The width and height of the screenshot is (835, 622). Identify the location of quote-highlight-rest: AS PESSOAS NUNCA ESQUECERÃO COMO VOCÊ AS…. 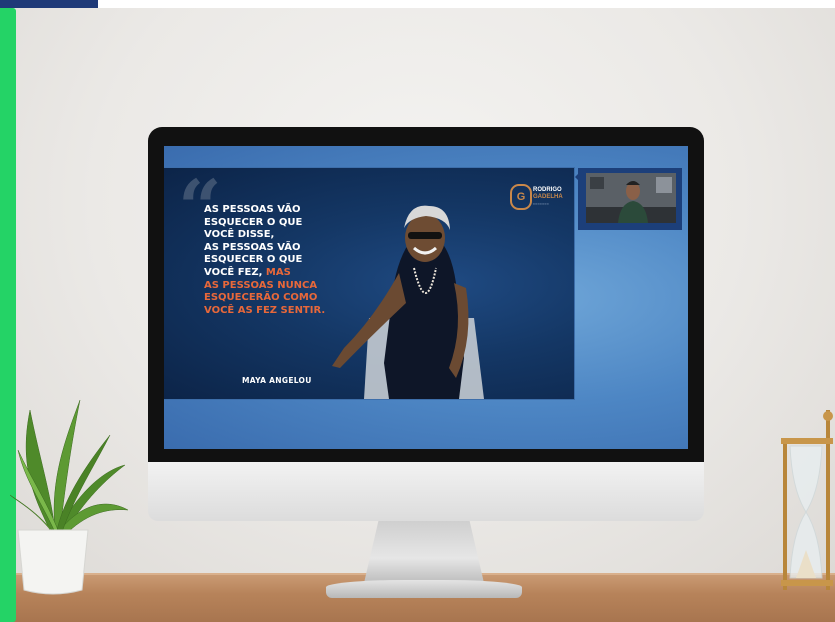
(265, 297).